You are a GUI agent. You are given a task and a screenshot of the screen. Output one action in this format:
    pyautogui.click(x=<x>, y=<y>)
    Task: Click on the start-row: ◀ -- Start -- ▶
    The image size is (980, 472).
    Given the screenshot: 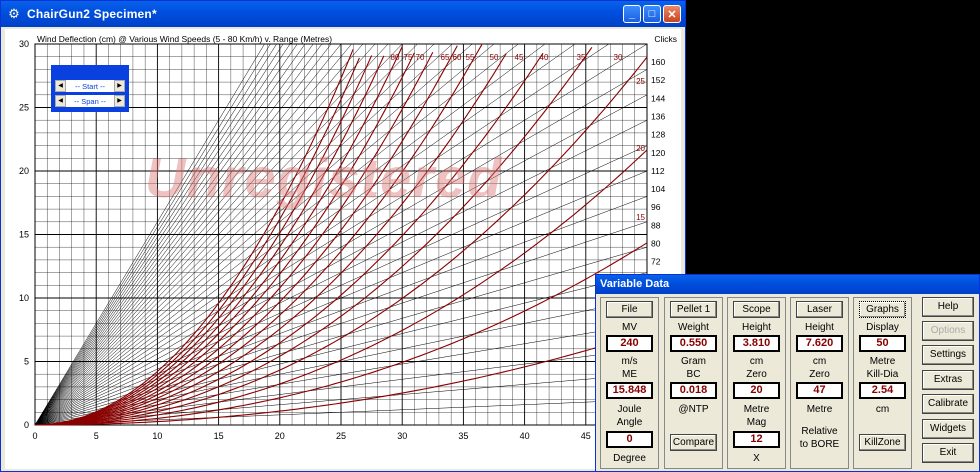 What is the action you would take?
    pyautogui.click(x=90, y=86)
    